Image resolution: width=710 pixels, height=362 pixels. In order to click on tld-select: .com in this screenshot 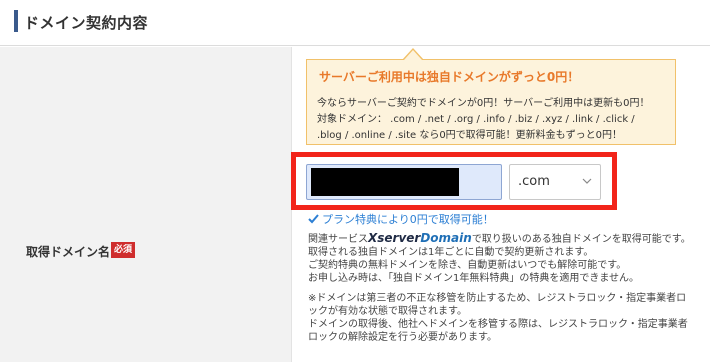, I will do `click(555, 182)`.